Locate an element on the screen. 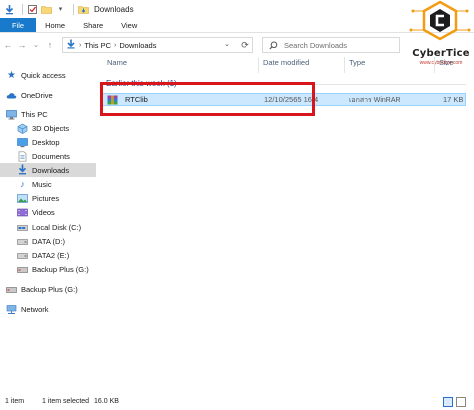 The image size is (474, 410). view-toggle is located at coordinates (453, 402).